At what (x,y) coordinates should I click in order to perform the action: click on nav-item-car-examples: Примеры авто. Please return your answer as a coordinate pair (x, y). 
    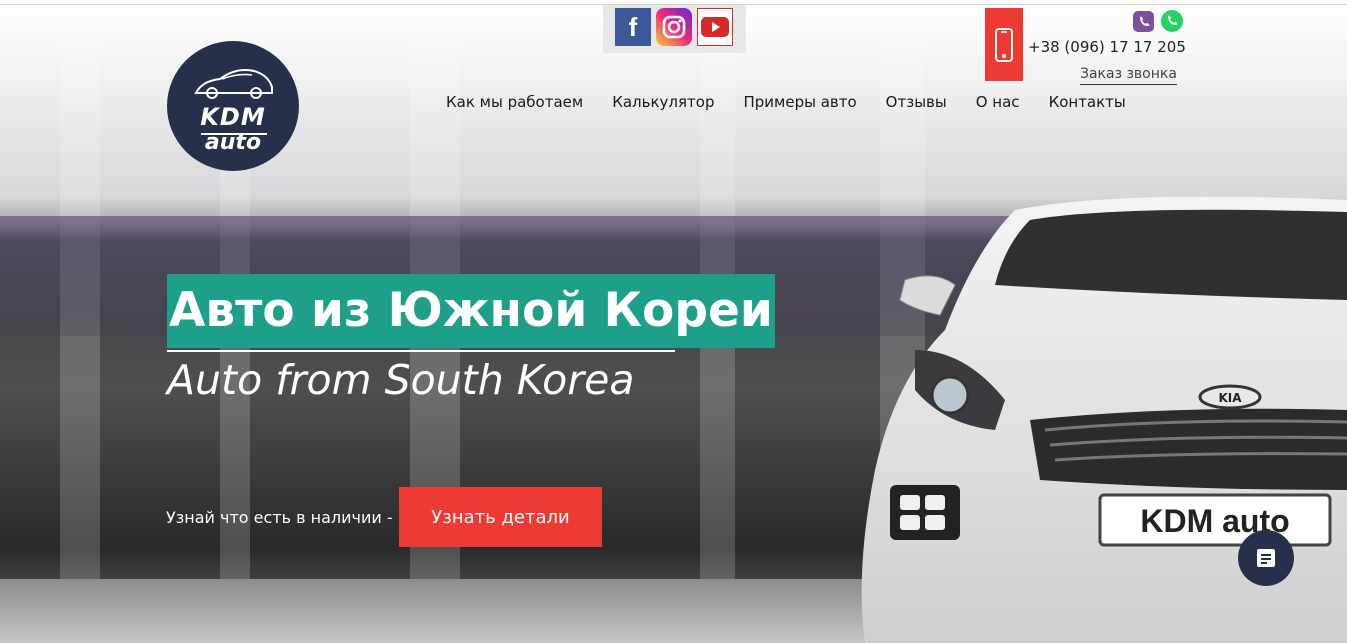
    Looking at the image, I should click on (799, 102).